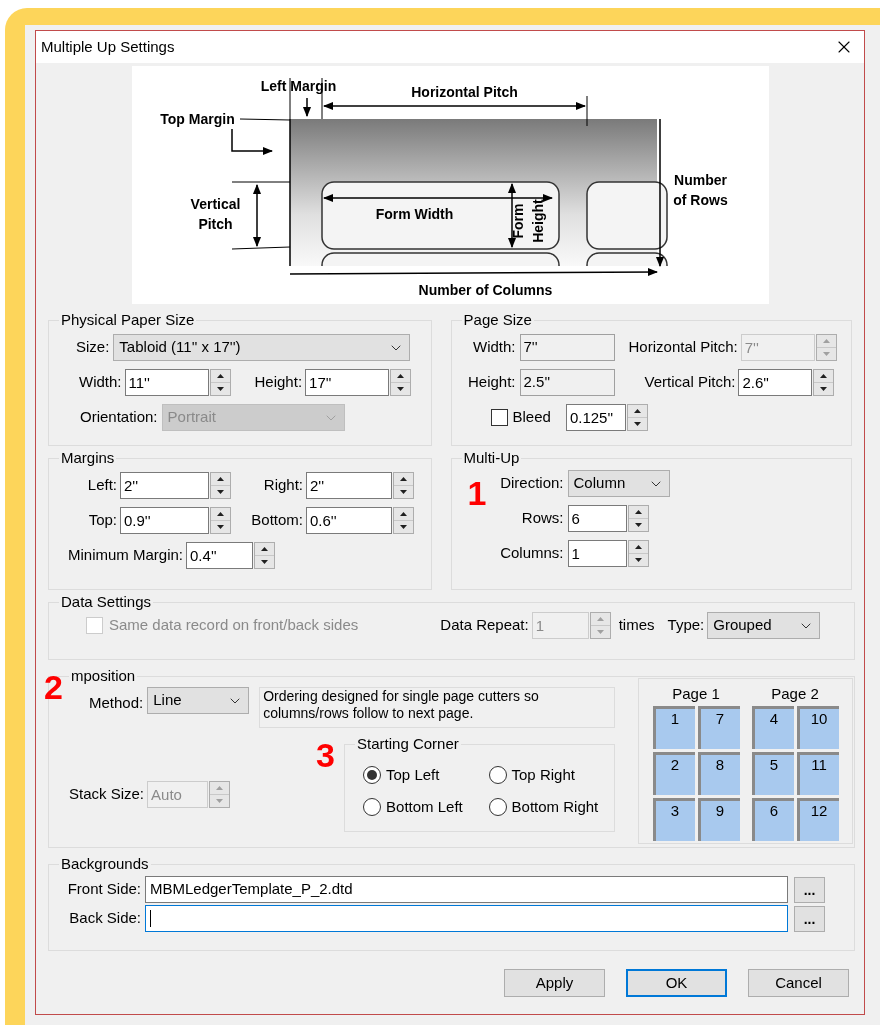 This screenshot has width=880, height=1025. I want to click on diagram-label: Top Margin, so click(197, 119).